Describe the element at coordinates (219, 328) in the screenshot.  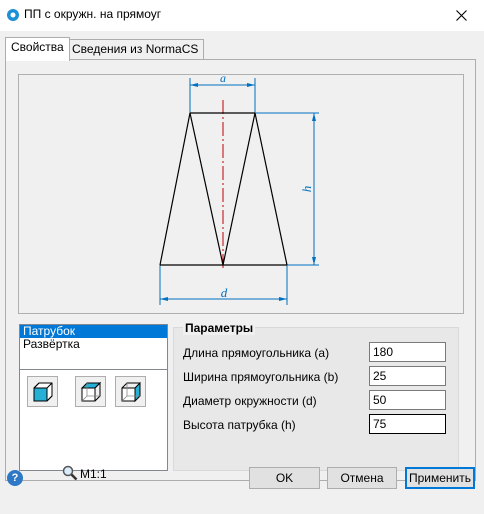
I see `parameters-title: Параметры` at that location.